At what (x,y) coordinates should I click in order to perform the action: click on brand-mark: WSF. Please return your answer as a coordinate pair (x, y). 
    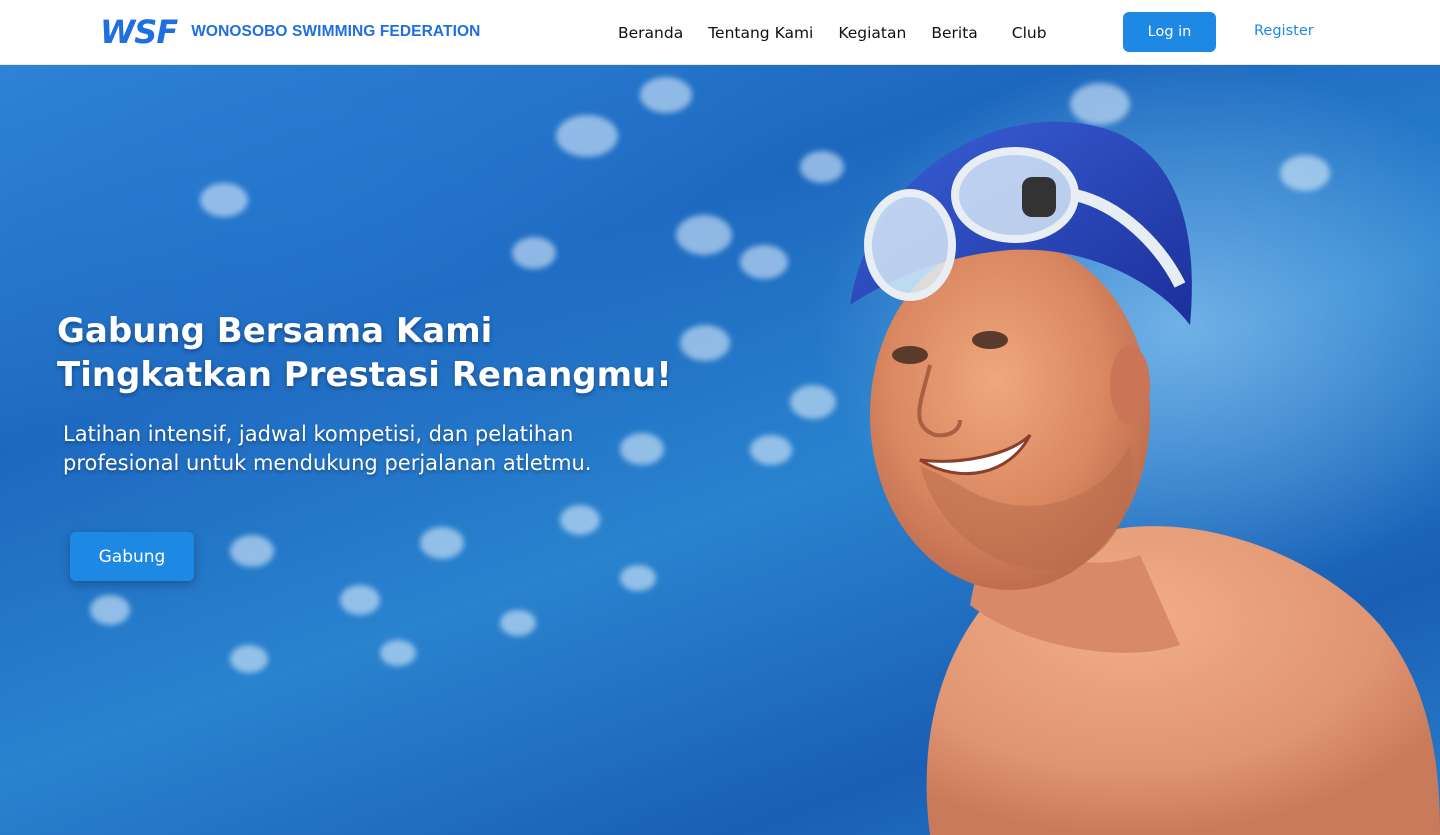
    Looking at the image, I should click on (139, 32).